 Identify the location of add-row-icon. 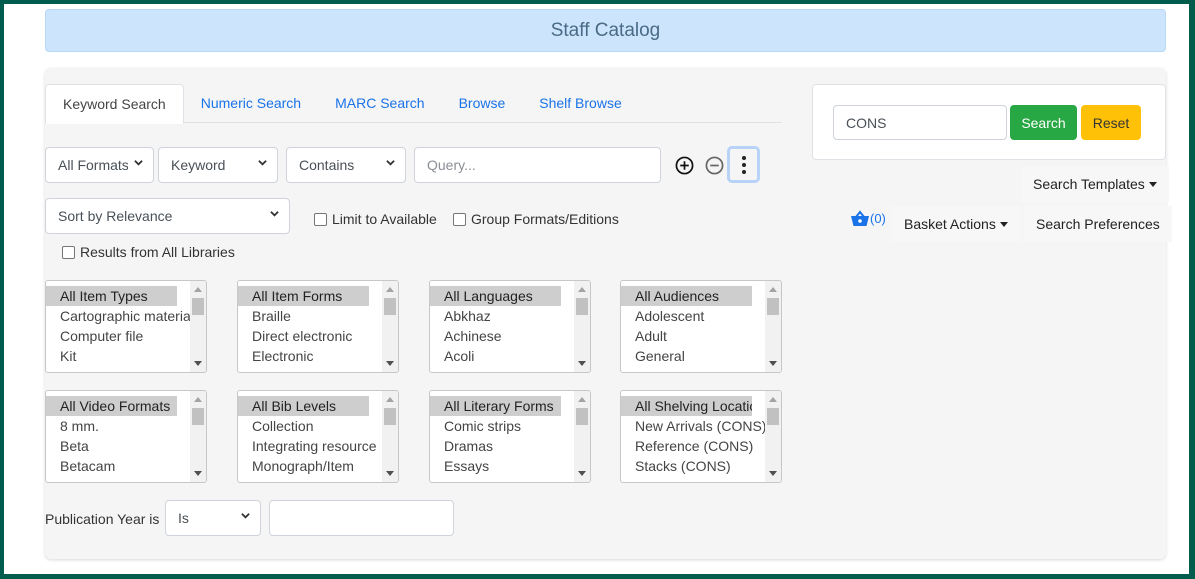
(684, 165).